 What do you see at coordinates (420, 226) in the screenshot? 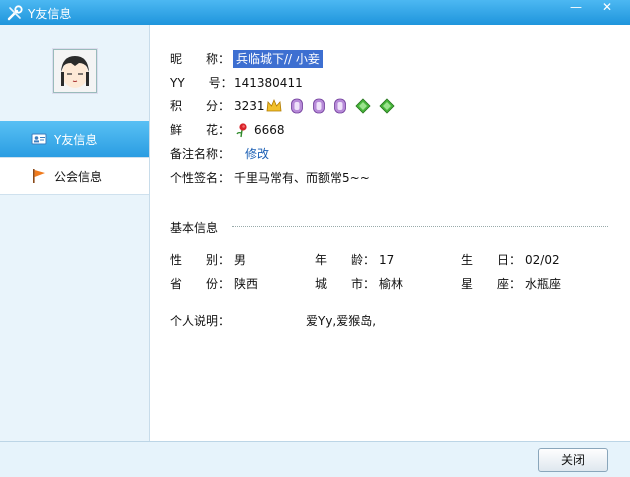
I see `section-divider` at bounding box center [420, 226].